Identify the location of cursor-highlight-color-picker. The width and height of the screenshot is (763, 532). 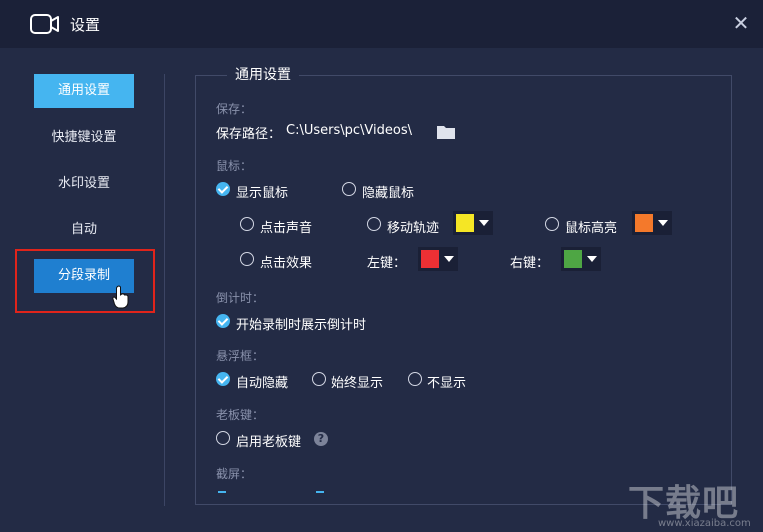
(652, 223).